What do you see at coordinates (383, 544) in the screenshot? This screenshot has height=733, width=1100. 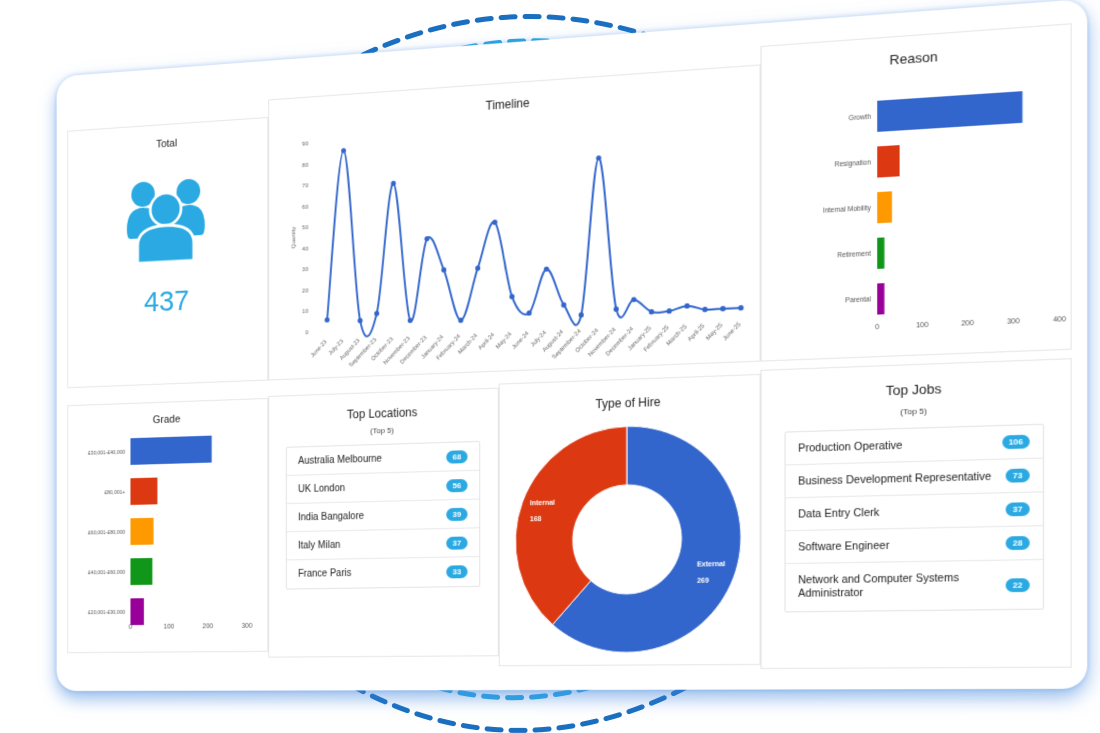 I see `list-item: Italy Milan 37` at bounding box center [383, 544].